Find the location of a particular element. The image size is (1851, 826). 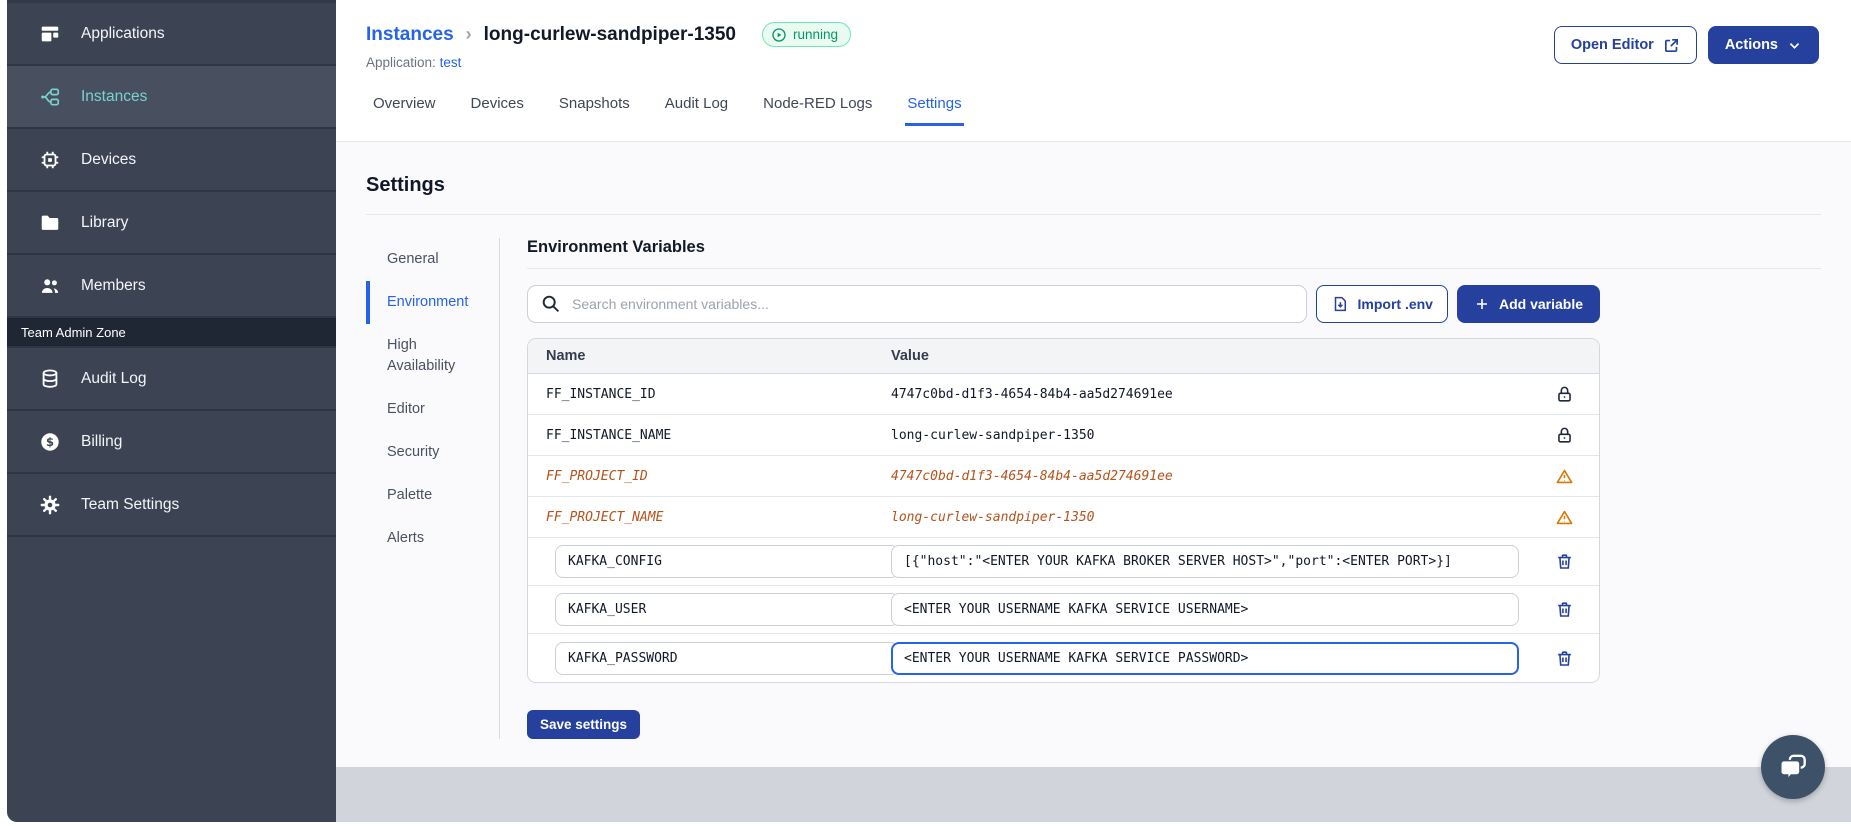

database-icon is located at coordinates (50, 379).